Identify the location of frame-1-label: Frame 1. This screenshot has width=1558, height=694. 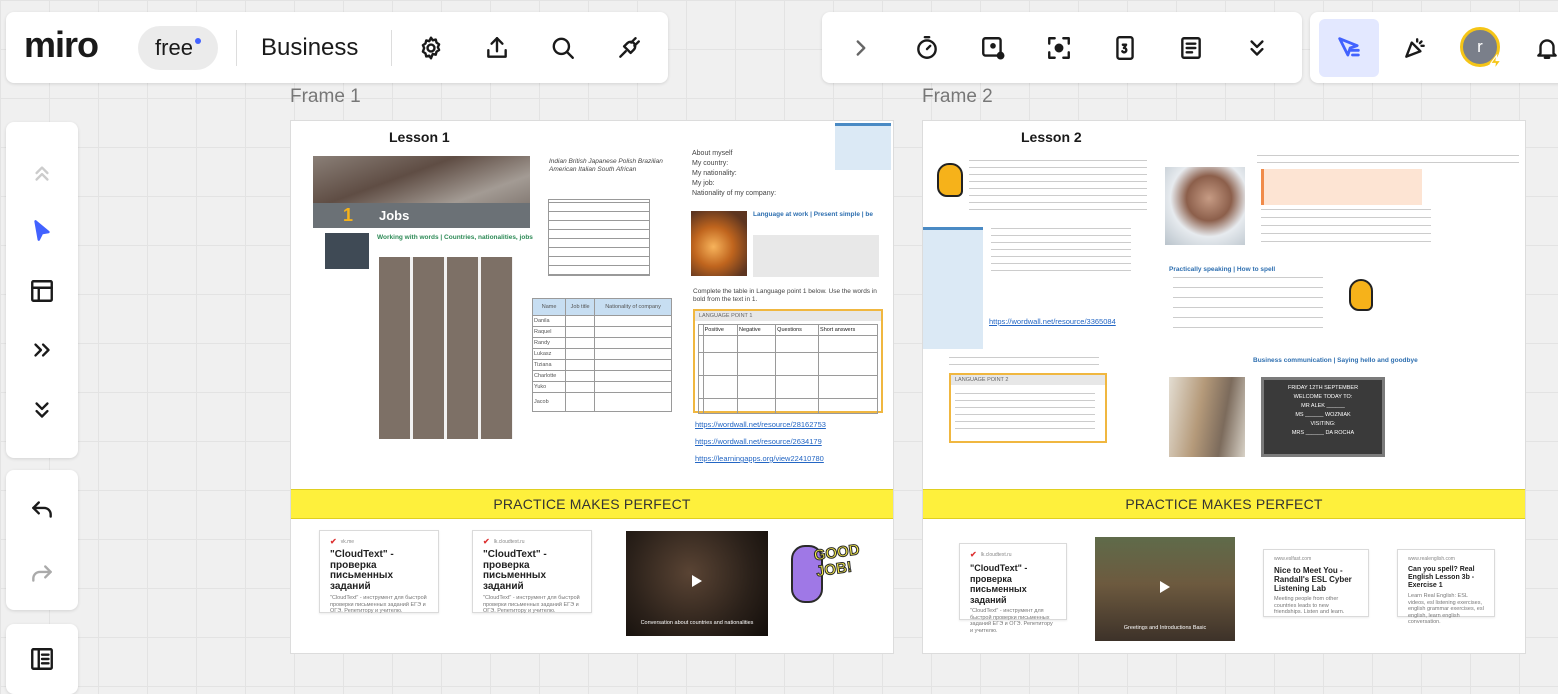
(325, 97).